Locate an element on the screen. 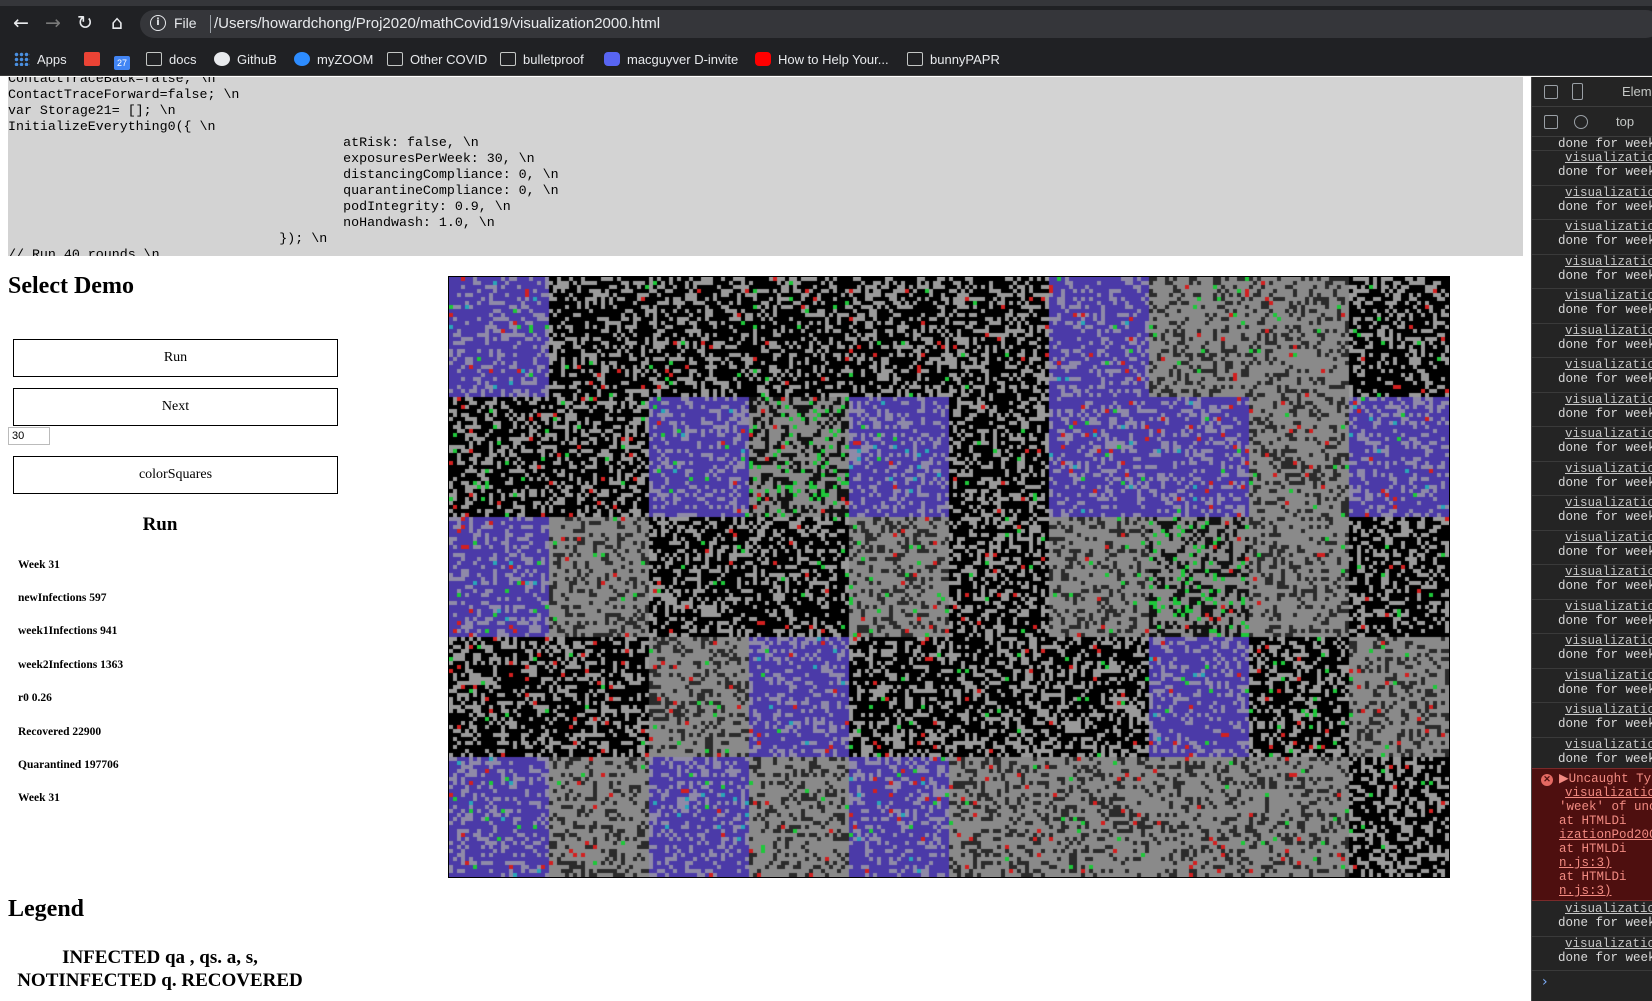 This screenshot has width=1652, height=1001. inspect-icon is located at coordinates (1551, 92).